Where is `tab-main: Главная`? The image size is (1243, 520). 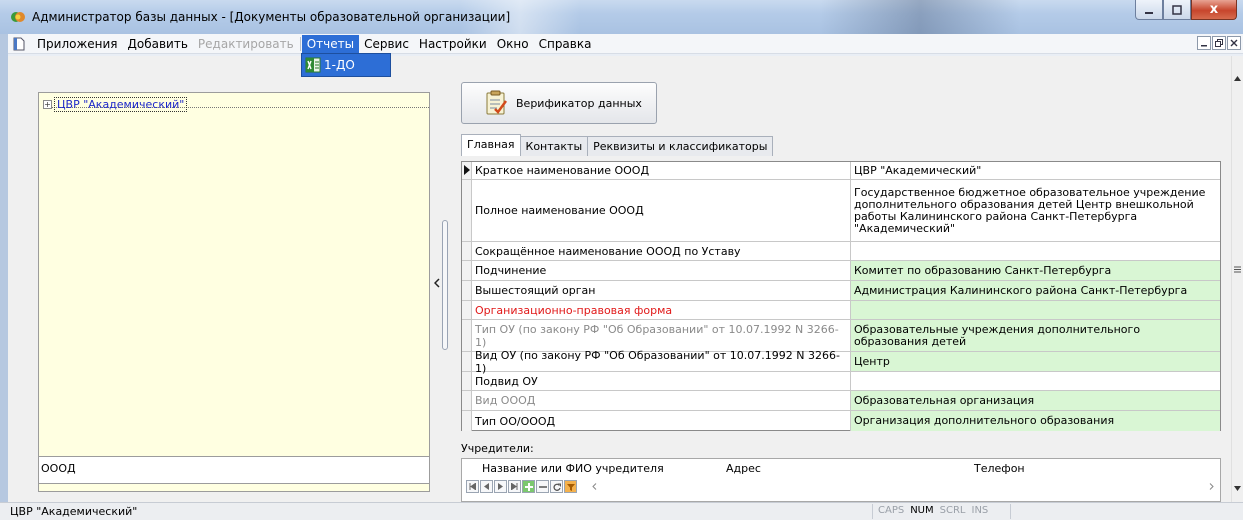 tab-main: Главная is located at coordinates (491, 145).